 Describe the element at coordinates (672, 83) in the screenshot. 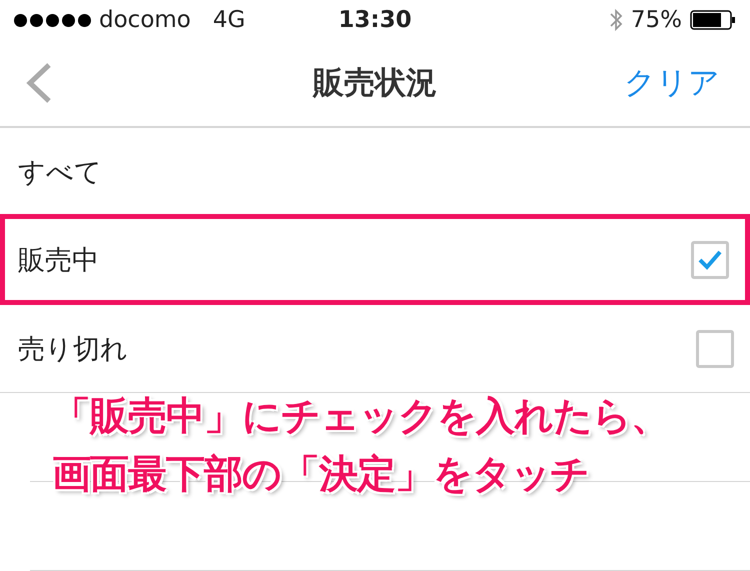

I see `clear-button: クリア` at that location.